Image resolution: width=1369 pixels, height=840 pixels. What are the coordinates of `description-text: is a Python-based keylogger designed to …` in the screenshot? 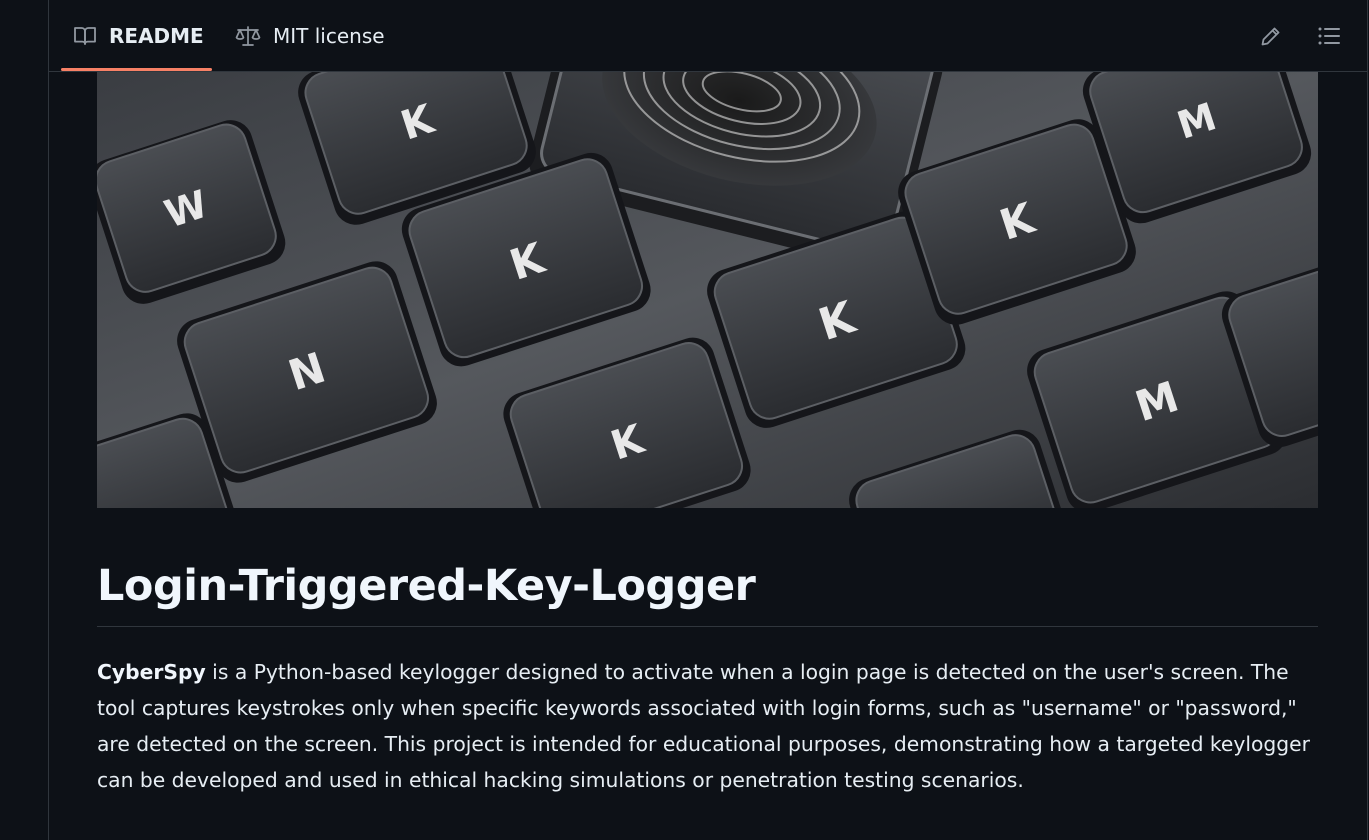 It's located at (703, 726).